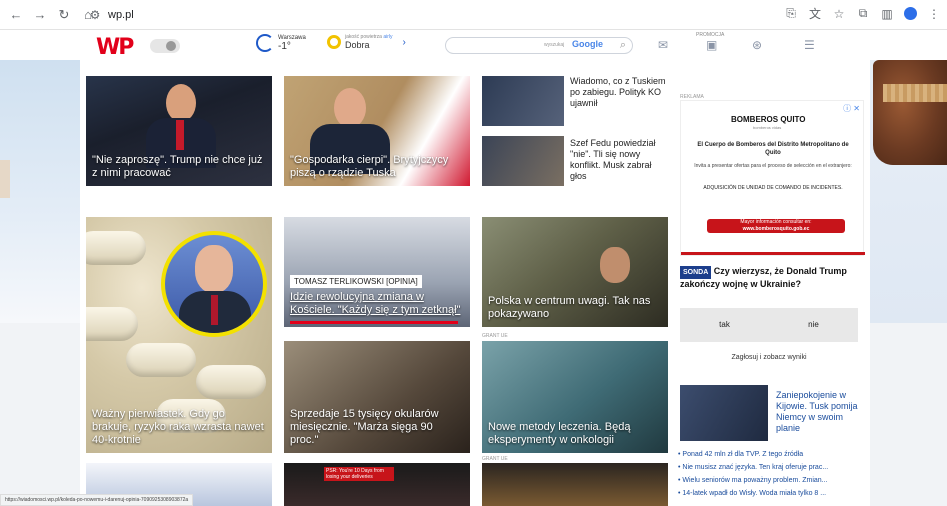 This screenshot has height=506, width=947. I want to click on air-quality-icon, so click(334, 42).